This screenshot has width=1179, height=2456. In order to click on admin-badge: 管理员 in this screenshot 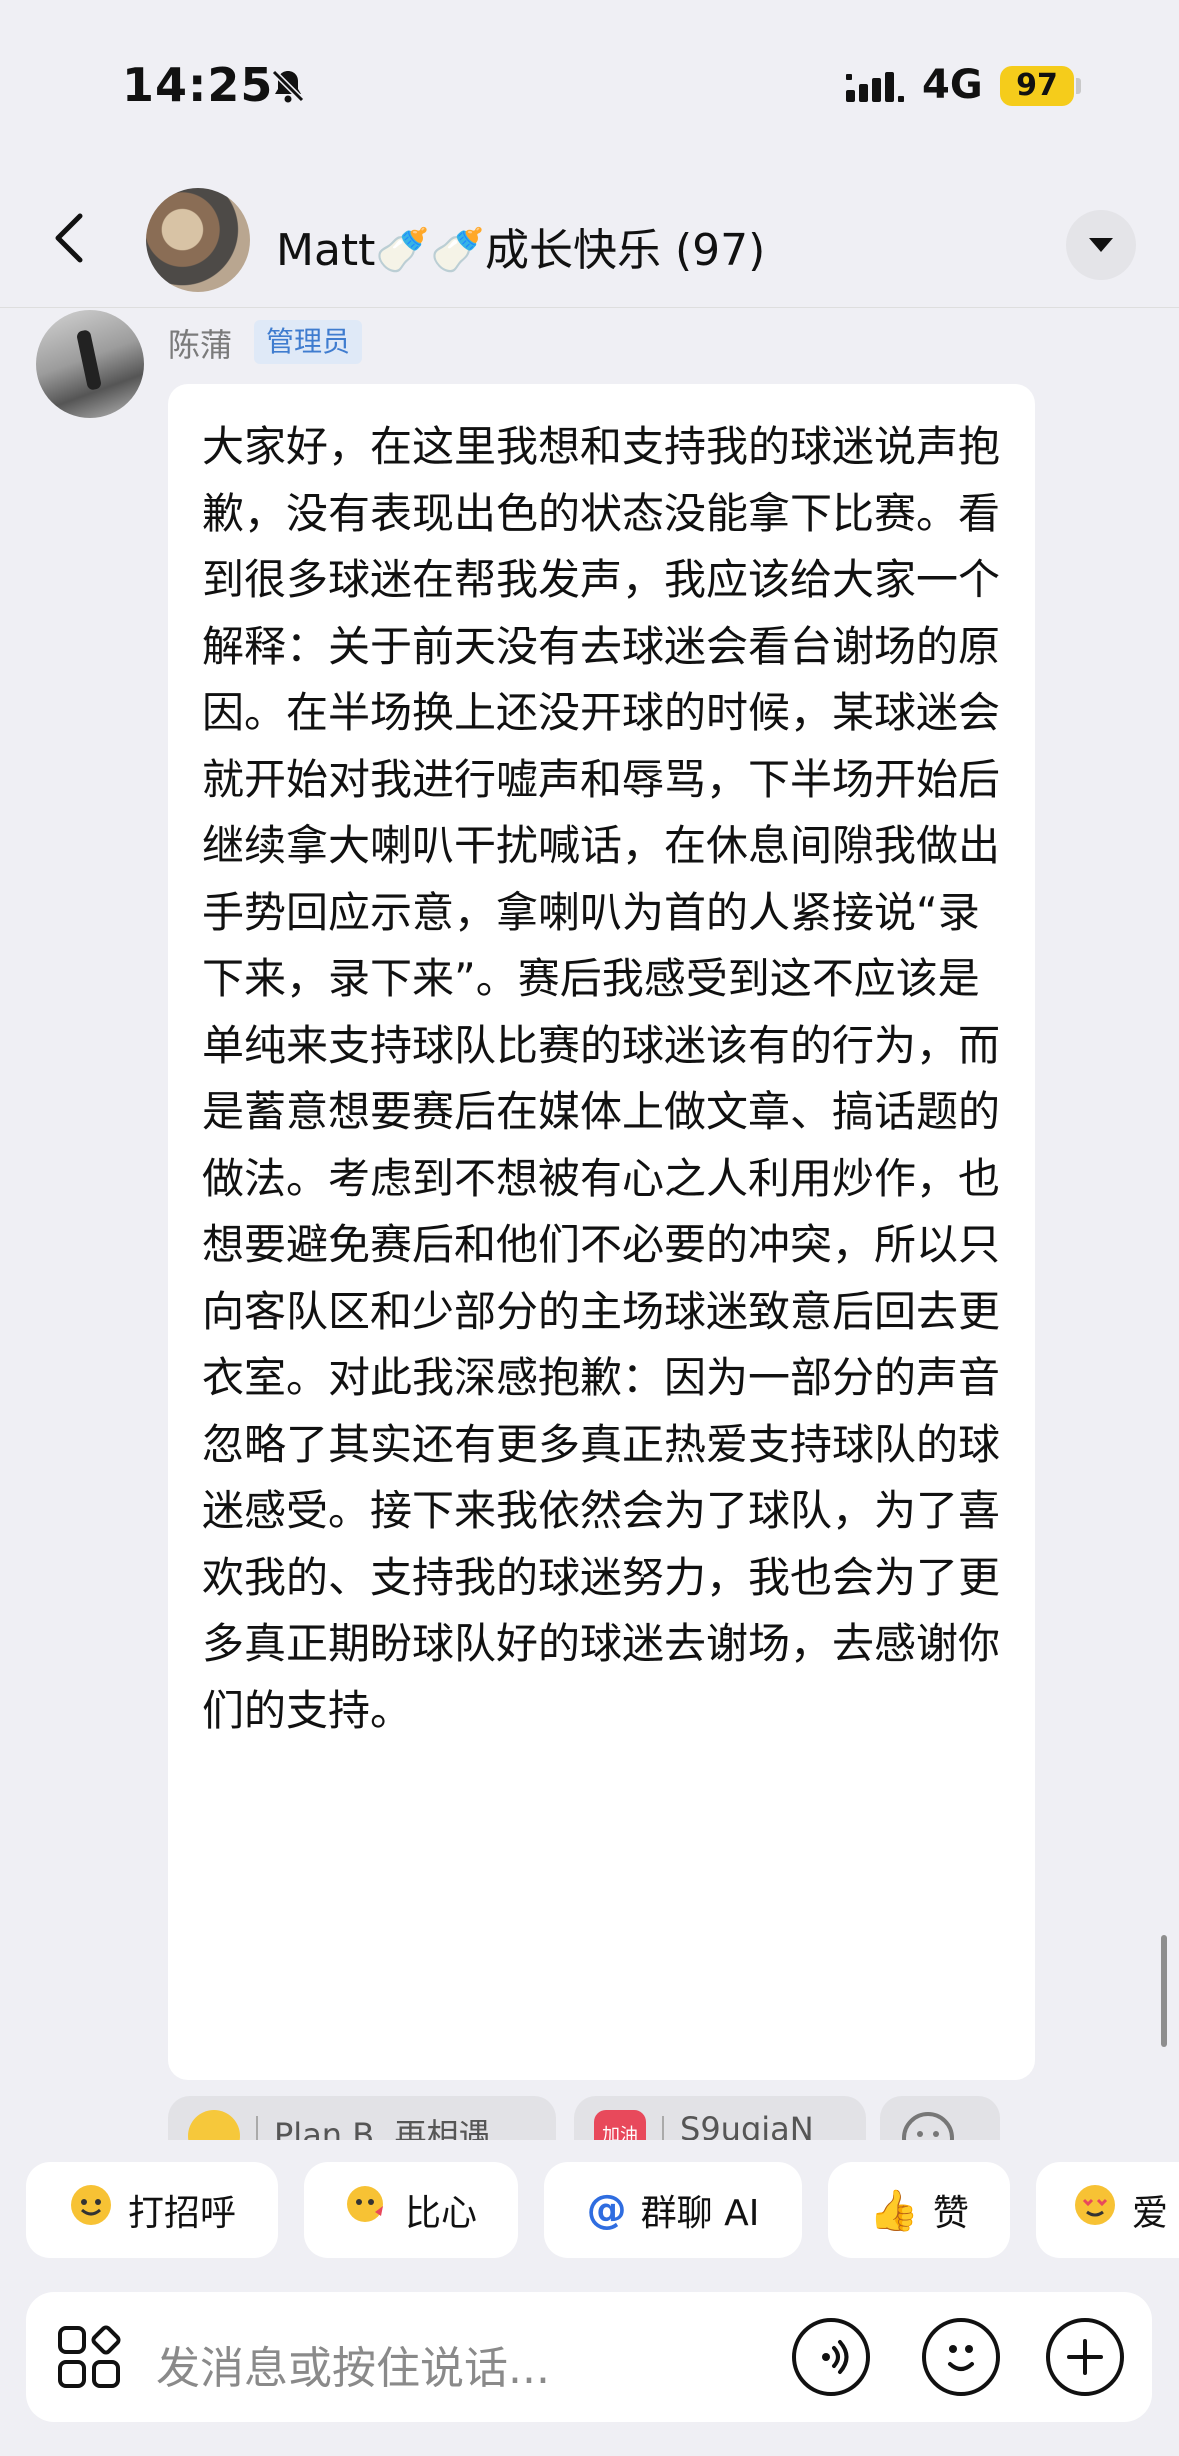, I will do `click(308, 342)`.